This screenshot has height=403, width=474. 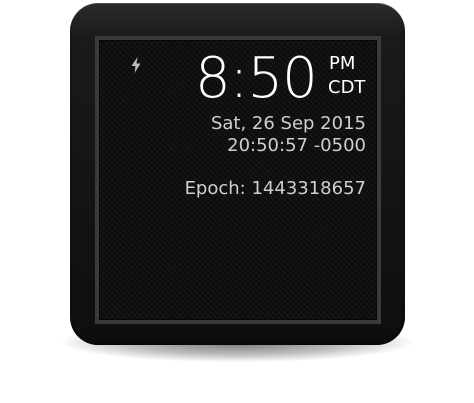 I want to click on date-display: Sat, 26 Sep 2015, so click(x=288, y=123).